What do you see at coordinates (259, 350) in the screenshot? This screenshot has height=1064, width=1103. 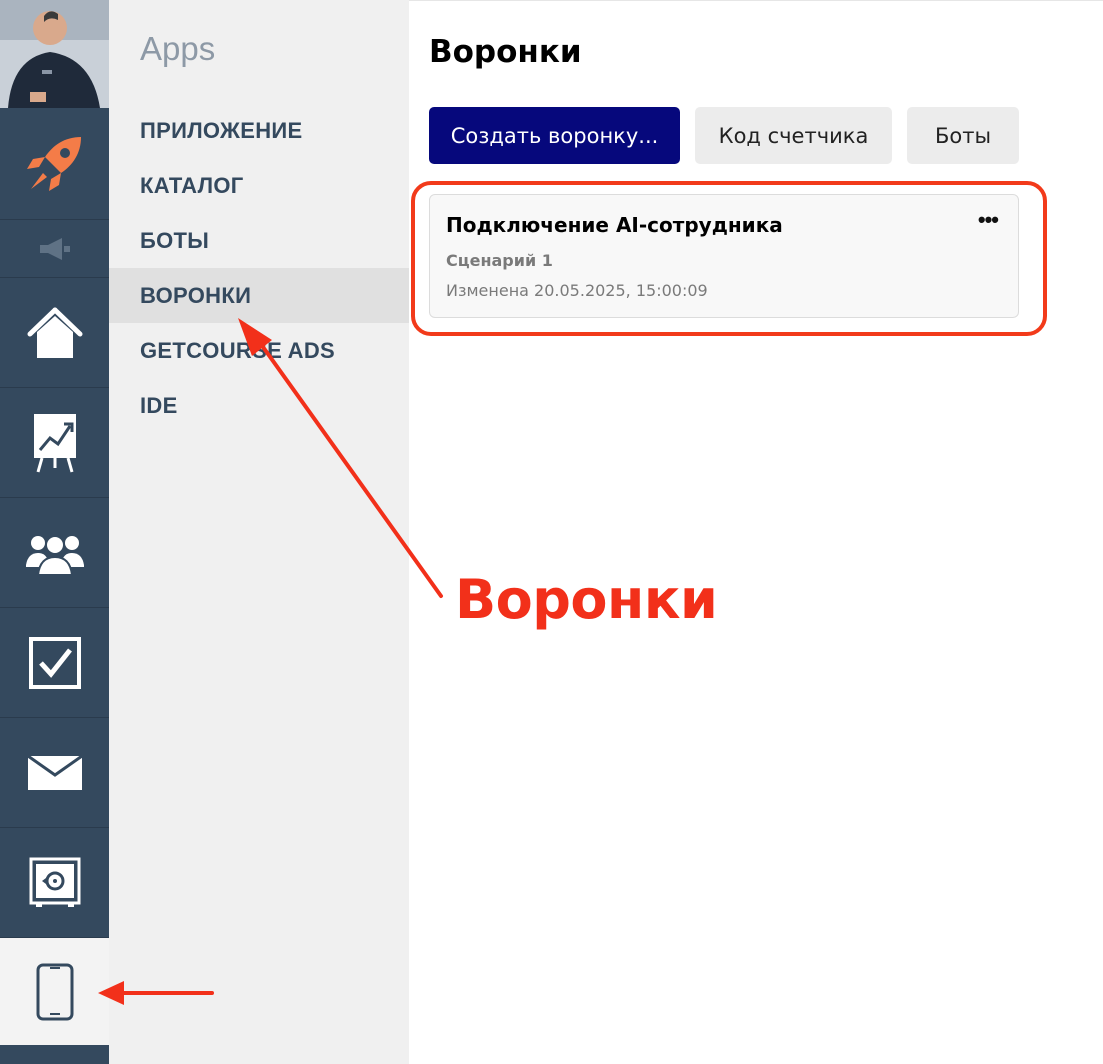 I see `submenu-item-getcourse-ads: GETCOURSE ADS` at bounding box center [259, 350].